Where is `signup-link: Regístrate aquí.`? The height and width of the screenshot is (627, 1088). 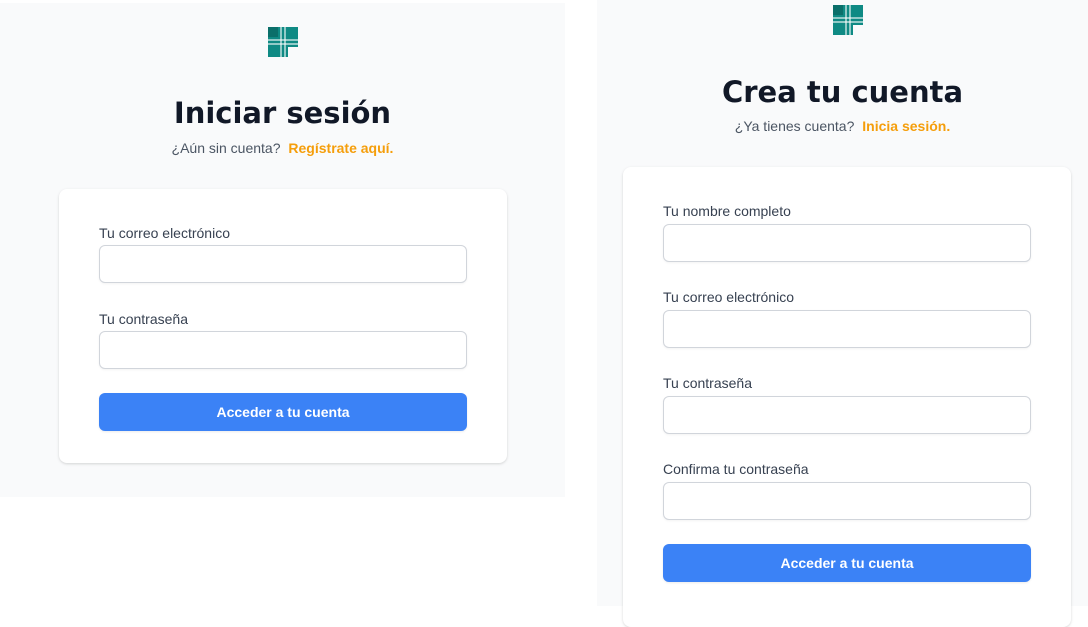 signup-link: Regístrate aquí. is located at coordinates (340, 148).